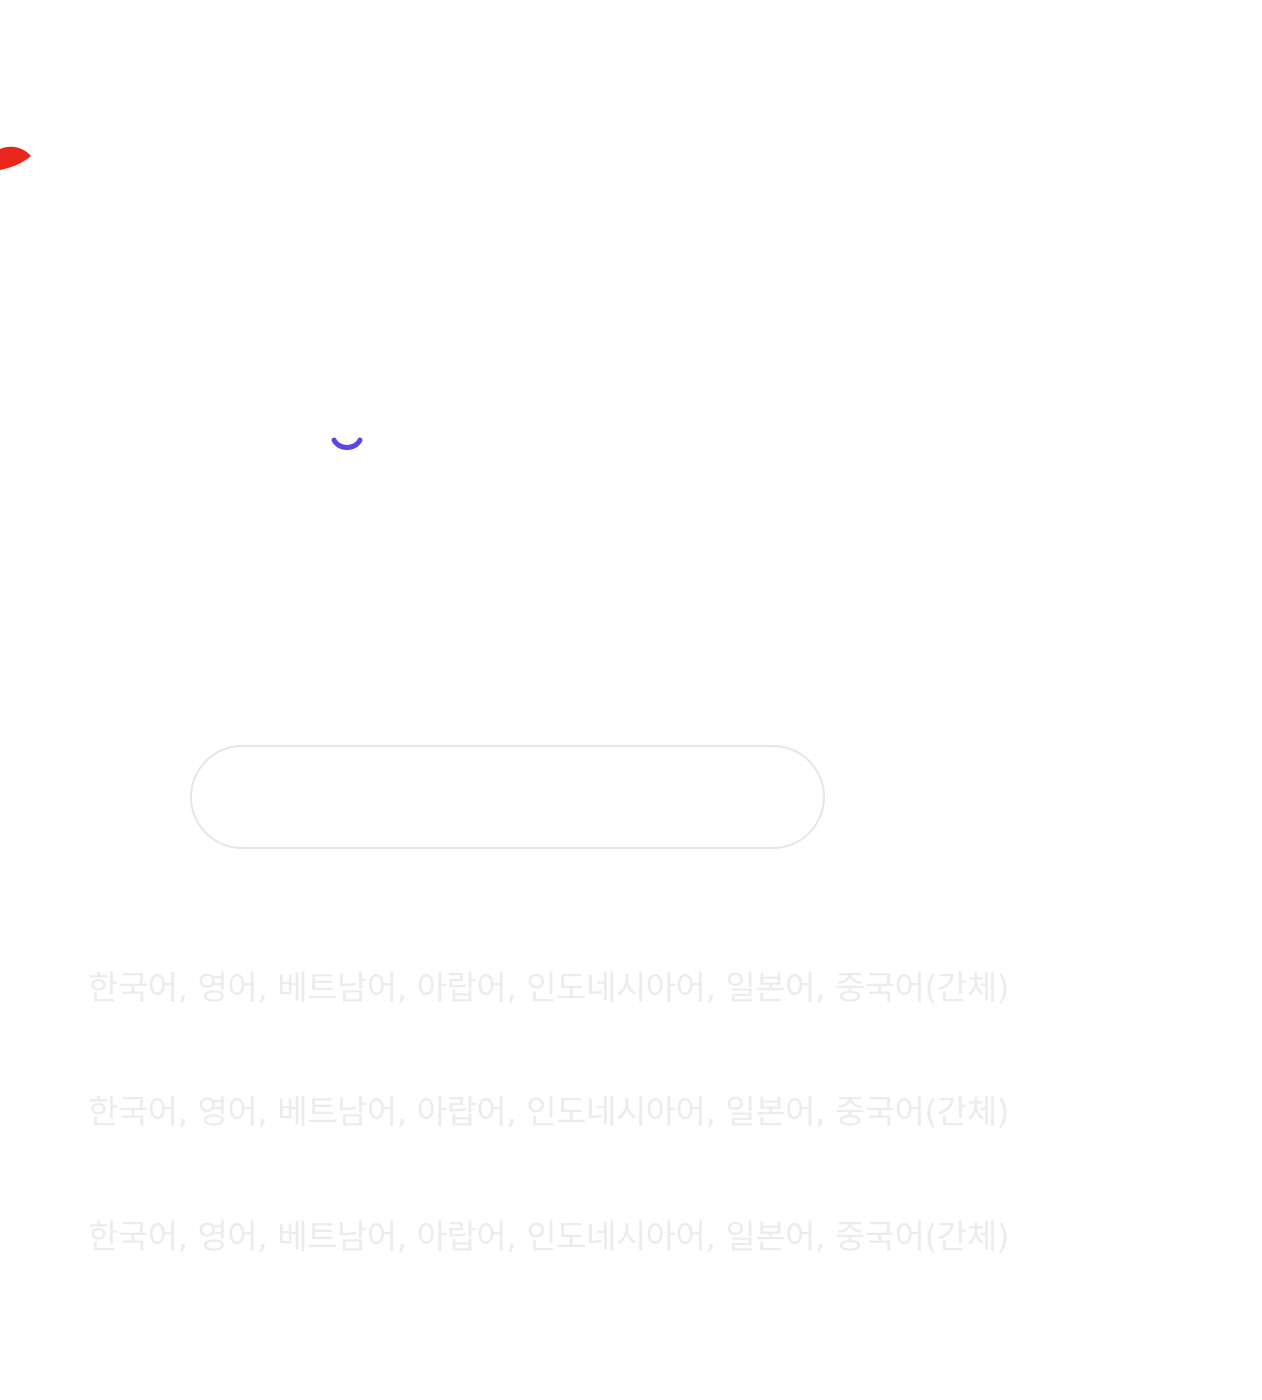 The image size is (1262, 1400). I want to click on brand-shape-icon, so click(15, 158).